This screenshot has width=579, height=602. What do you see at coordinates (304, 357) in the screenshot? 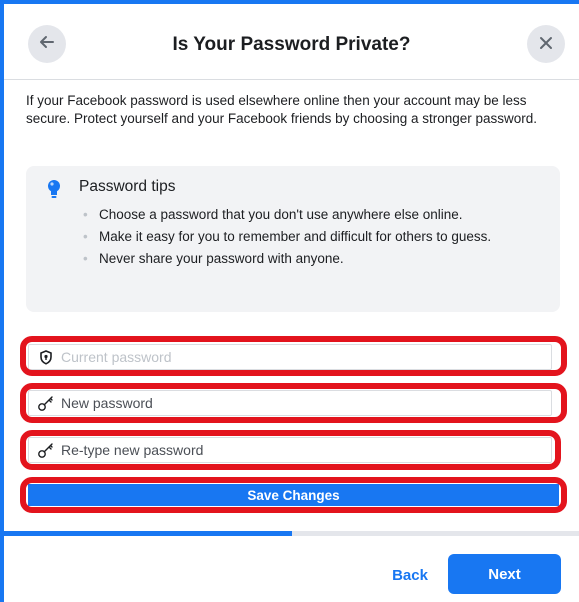
I see `current-password-input` at bounding box center [304, 357].